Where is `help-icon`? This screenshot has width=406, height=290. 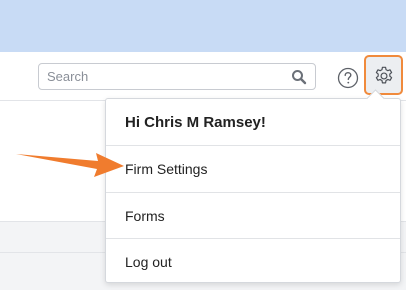 help-icon is located at coordinates (348, 78).